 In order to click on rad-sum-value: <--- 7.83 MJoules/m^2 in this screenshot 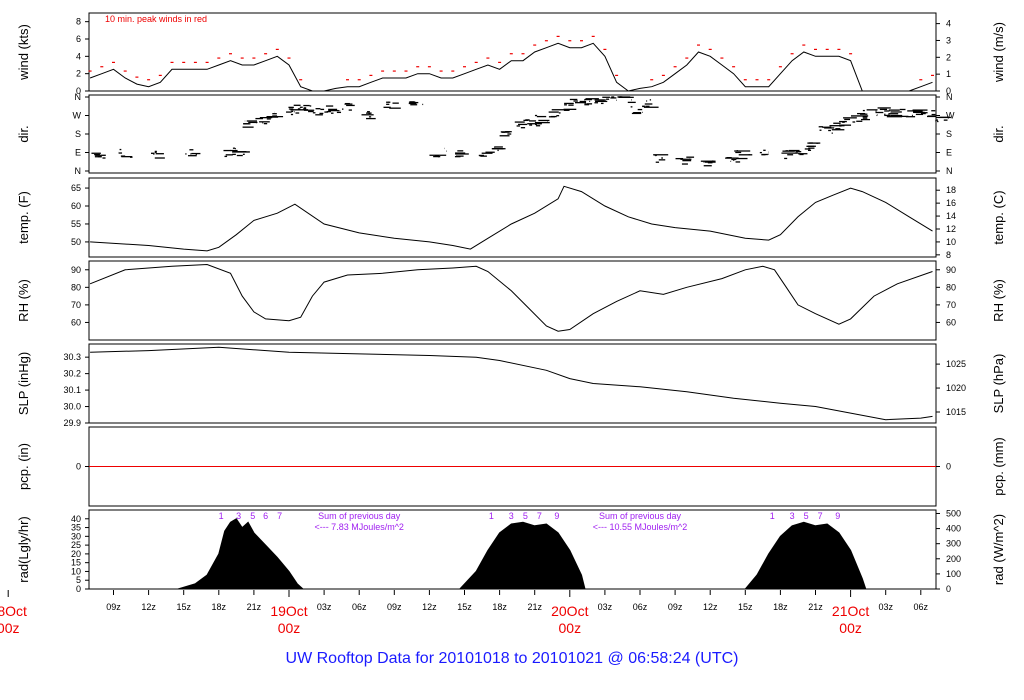, I will do `click(359, 527)`.